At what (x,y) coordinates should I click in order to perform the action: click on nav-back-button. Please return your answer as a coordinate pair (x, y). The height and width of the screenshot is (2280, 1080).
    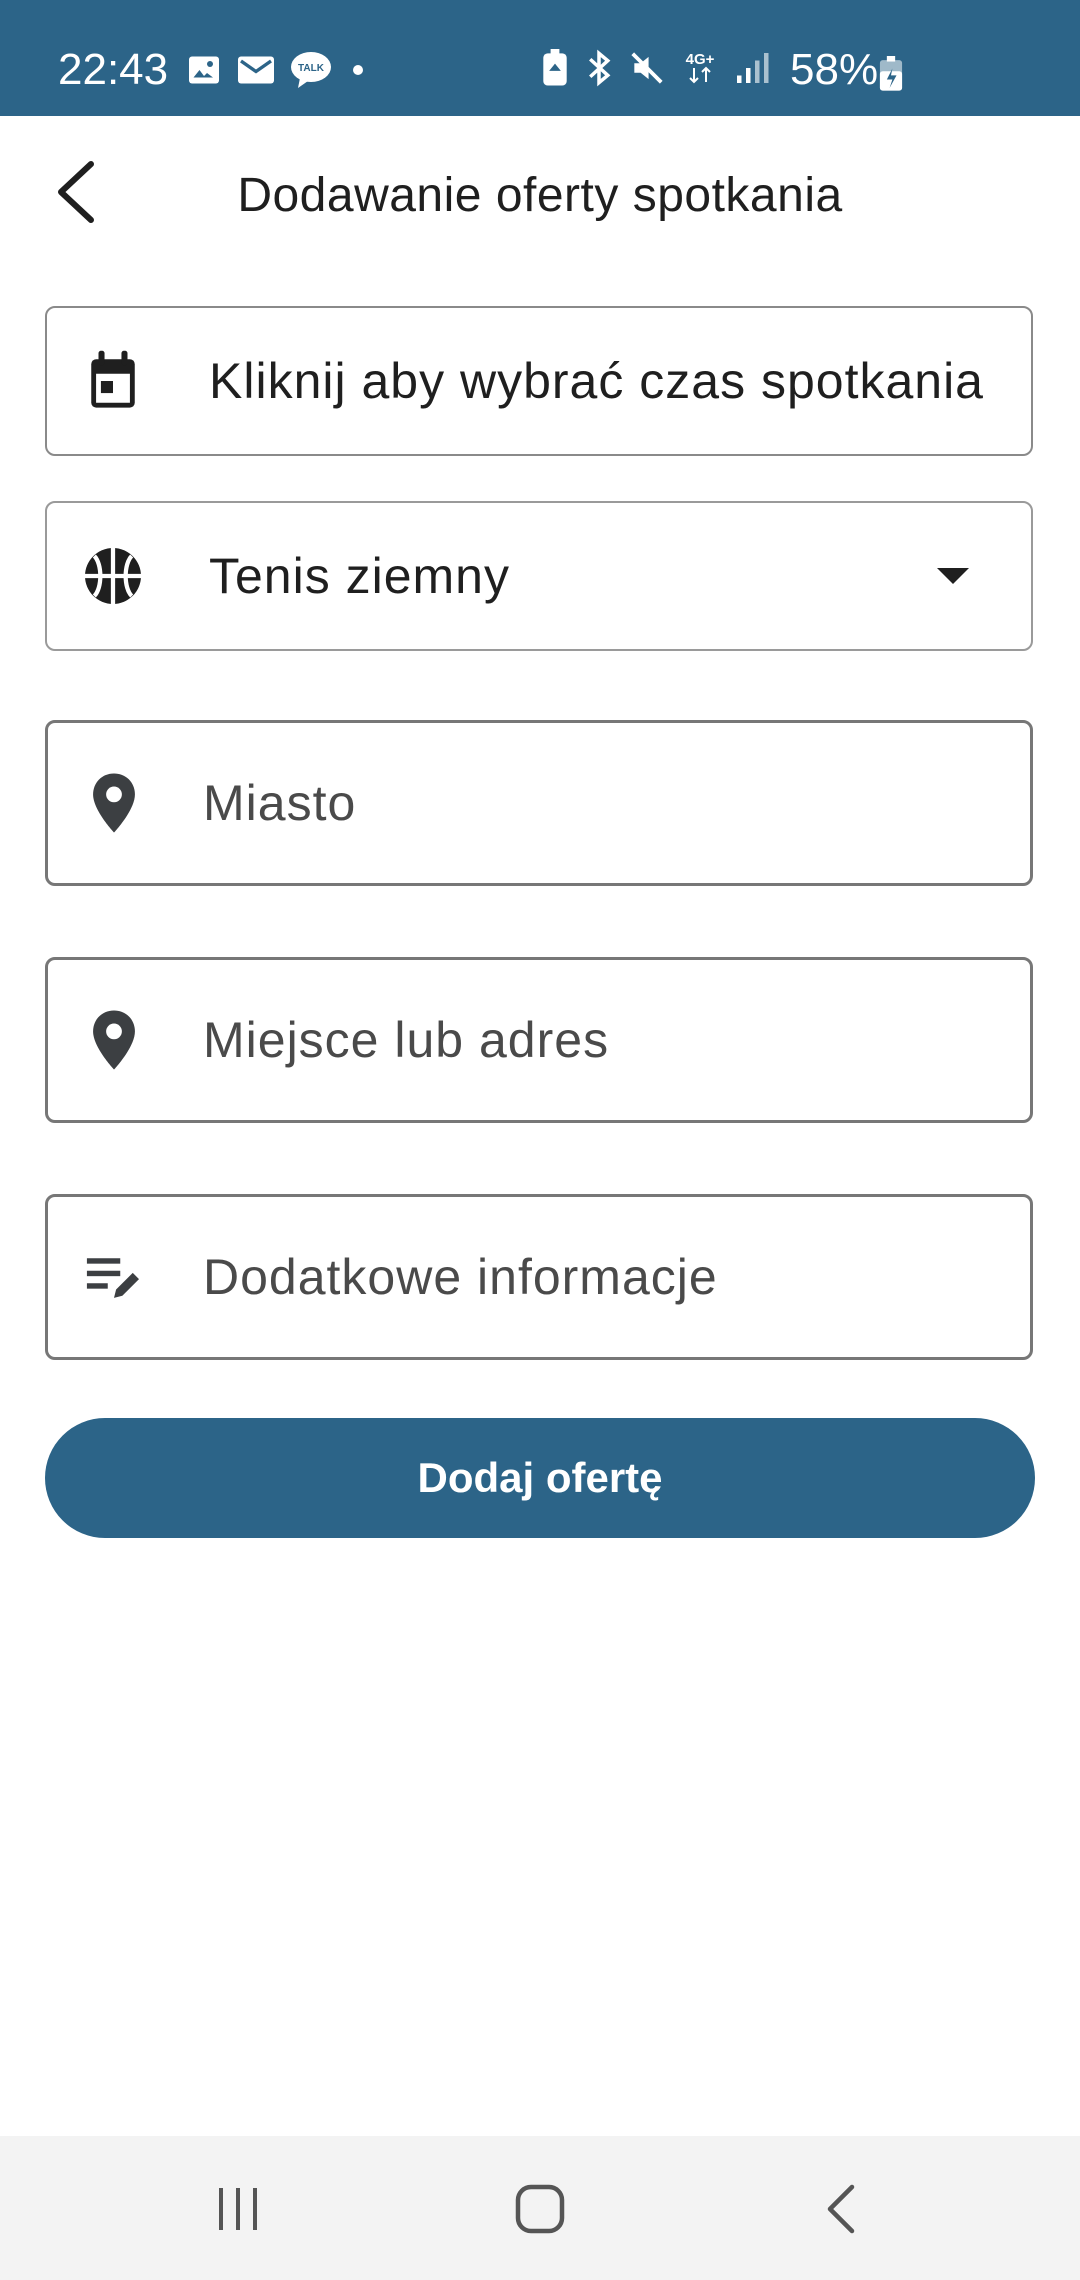
    Looking at the image, I should click on (842, 2211).